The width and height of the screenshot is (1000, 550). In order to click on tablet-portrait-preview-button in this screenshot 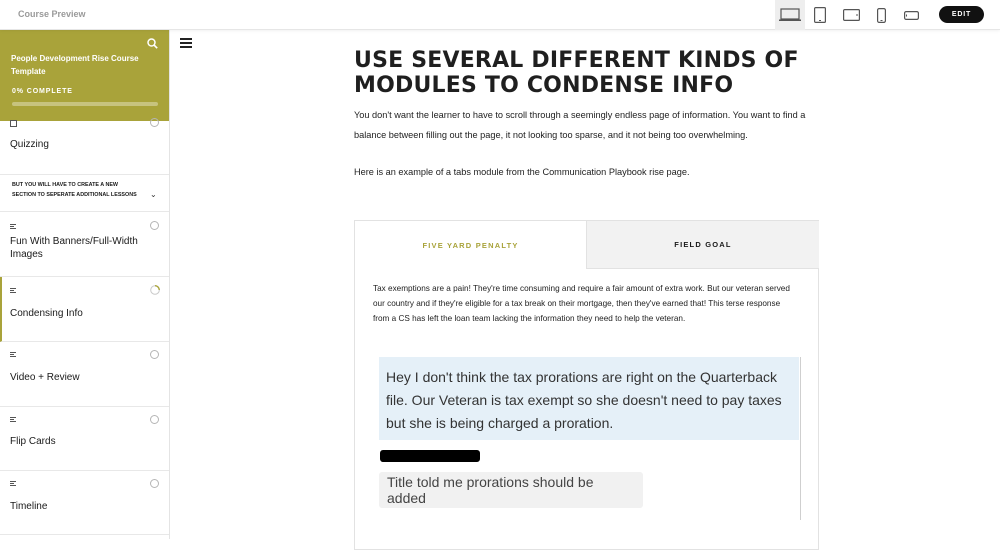, I will do `click(820, 15)`.